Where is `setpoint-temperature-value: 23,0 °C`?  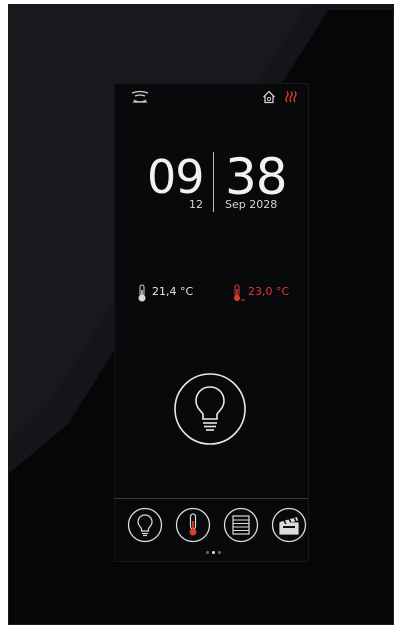
setpoint-temperature-value: 23,0 °C is located at coordinates (269, 291).